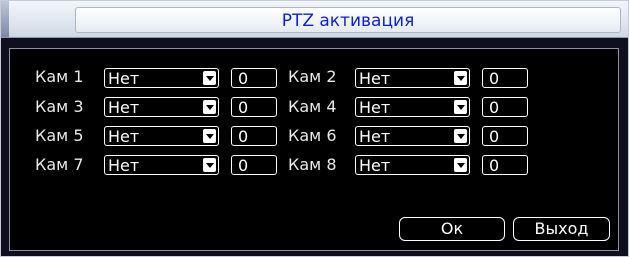  What do you see at coordinates (561, 229) in the screenshot?
I see `exit-button: Выход` at bounding box center [561, 229].